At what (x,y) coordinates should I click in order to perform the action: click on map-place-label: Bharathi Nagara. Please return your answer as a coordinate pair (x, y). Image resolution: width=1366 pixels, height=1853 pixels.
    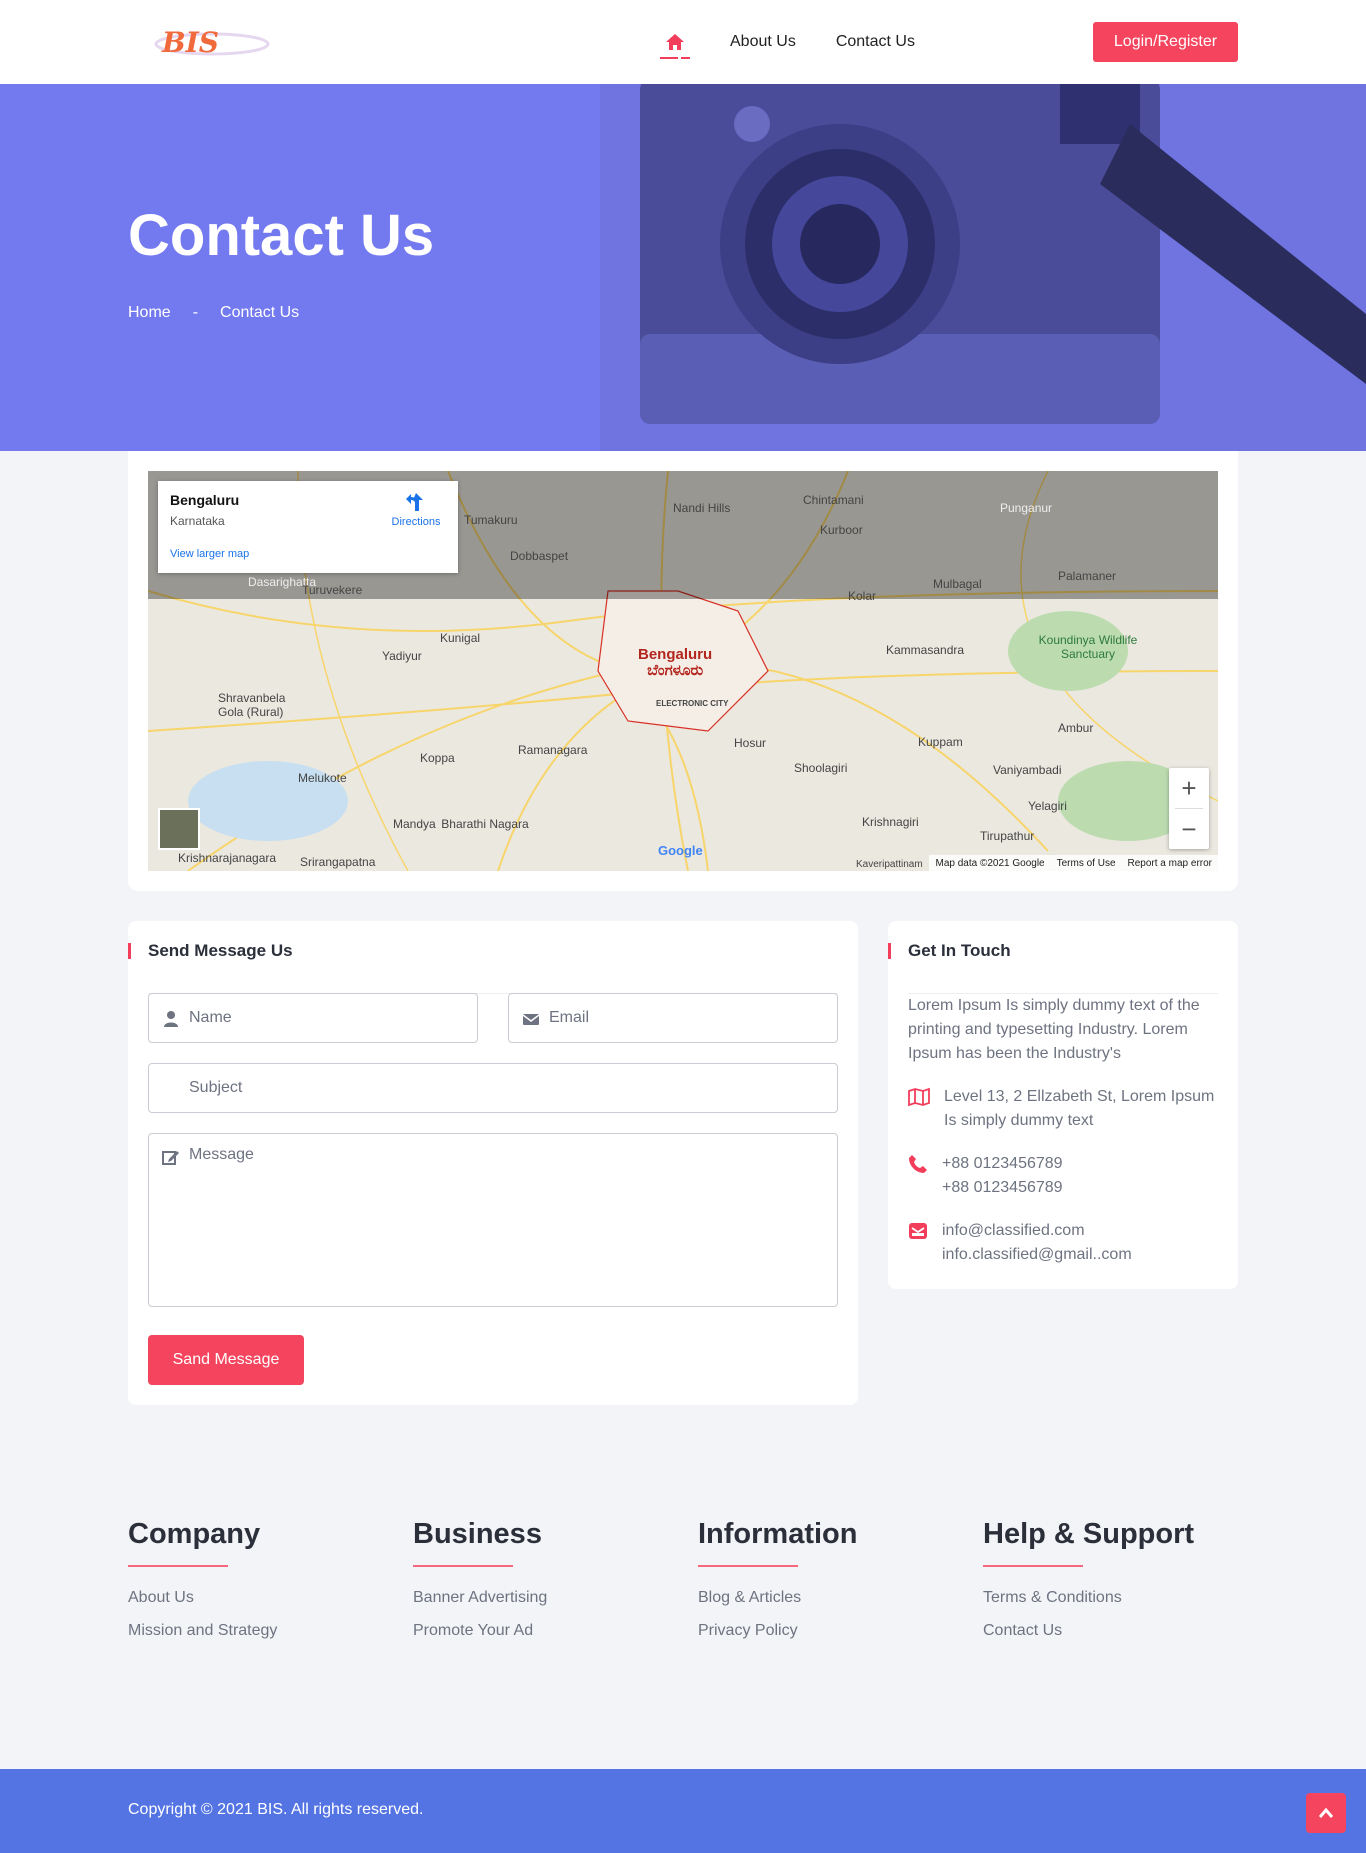
    Looking at the image, I should click on (485, 824).